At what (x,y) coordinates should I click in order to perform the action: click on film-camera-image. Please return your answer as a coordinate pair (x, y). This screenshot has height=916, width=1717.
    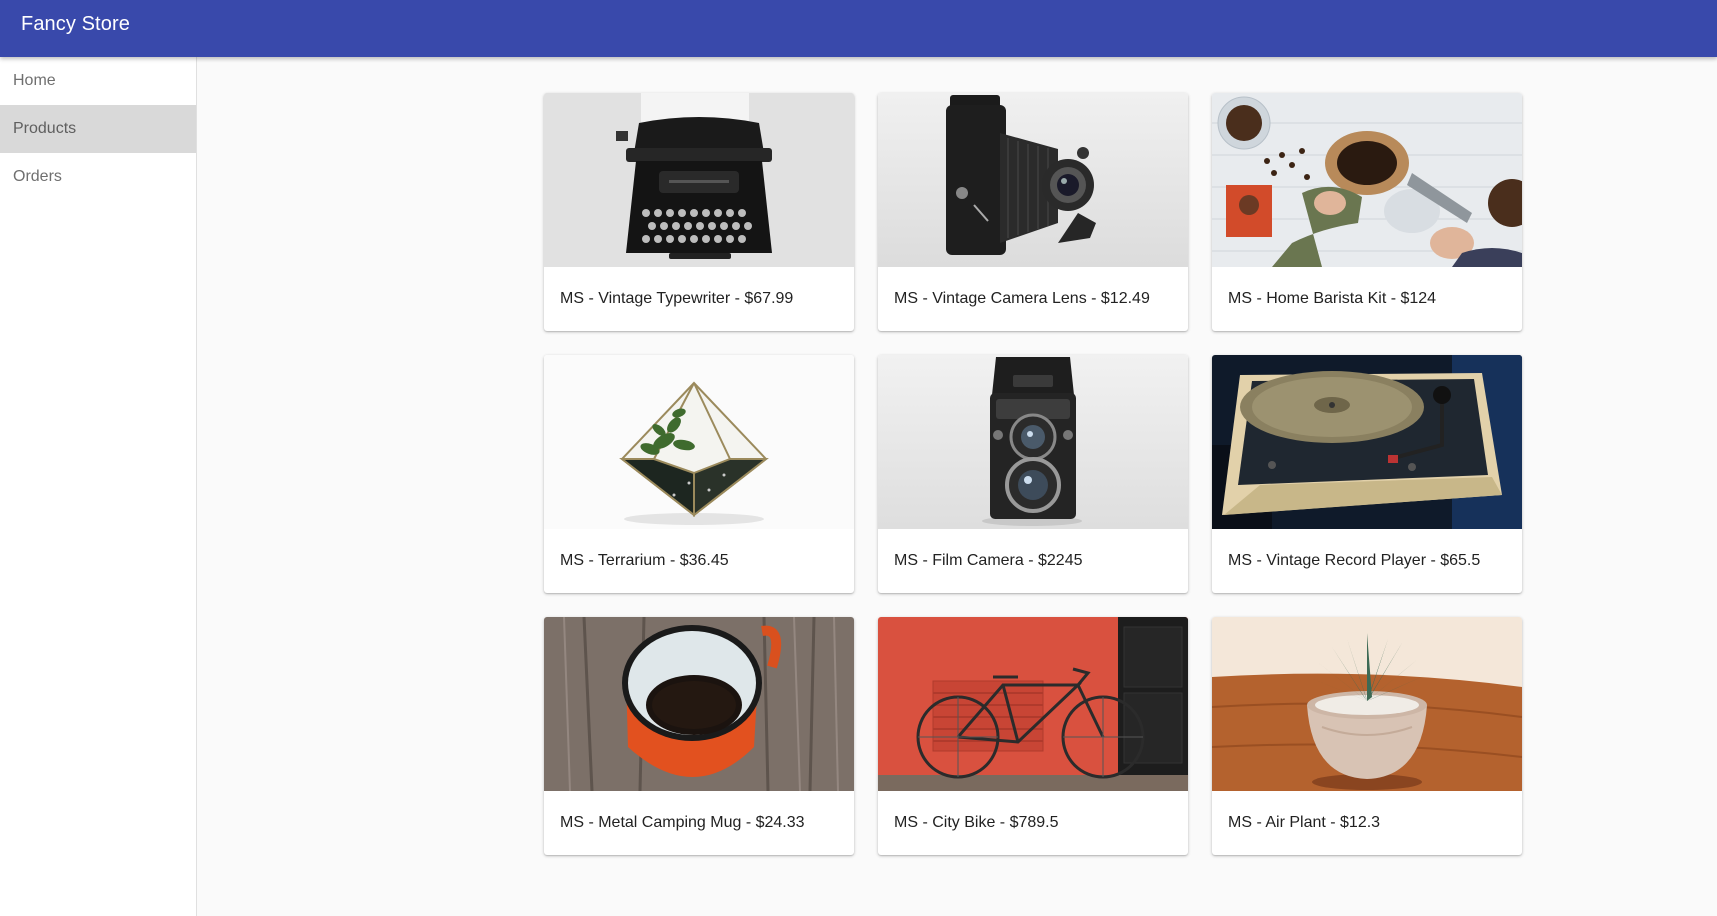
    Looking at the image, I should click on (1033, 442).